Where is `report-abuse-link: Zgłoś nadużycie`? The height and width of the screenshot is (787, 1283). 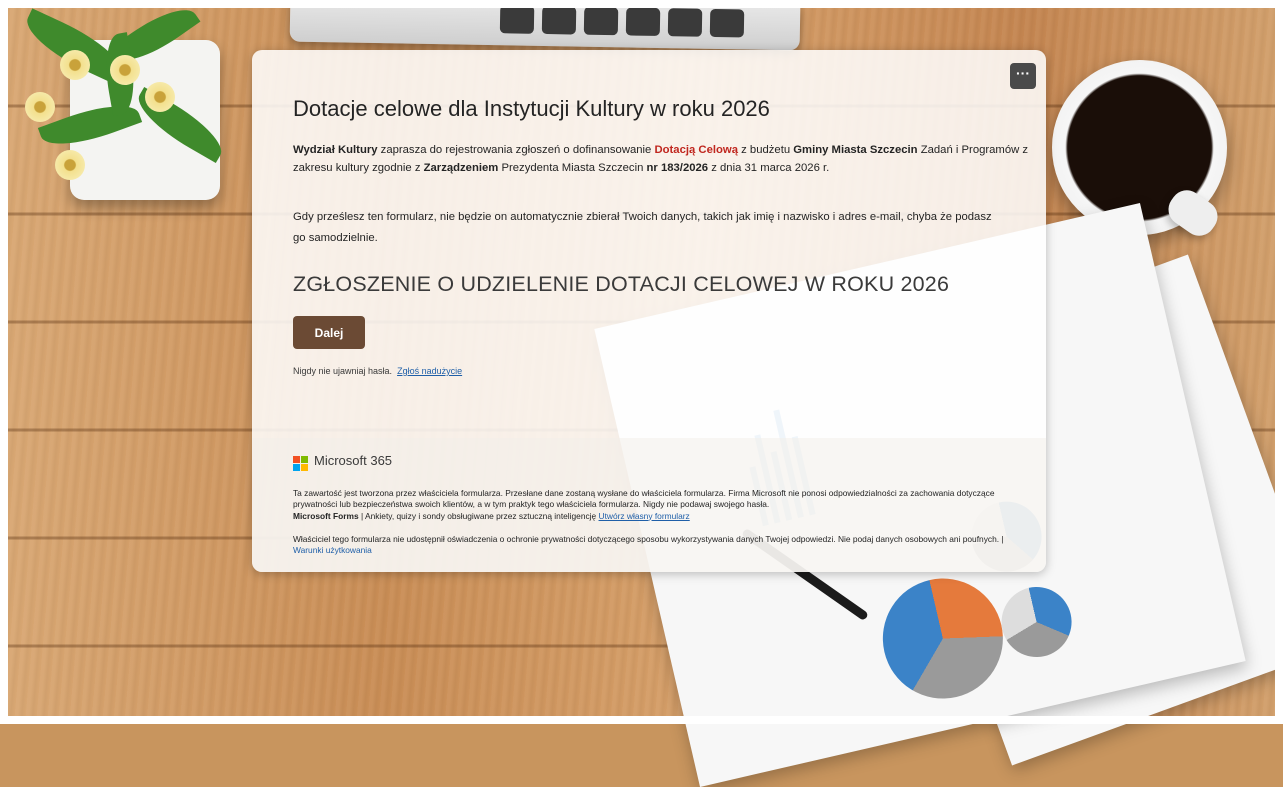 report-abuse-link: Zgłoś nadużycie is located at coordinates (429, 371).